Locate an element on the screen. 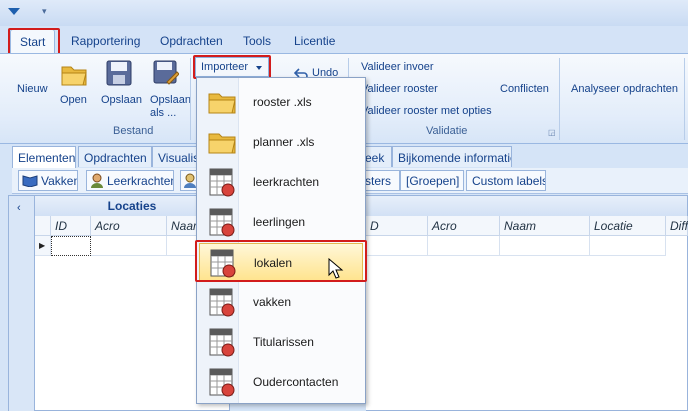 The width and height of the screenshot is (688, 411). grid-title-bar is located at coordinates (526, 206).